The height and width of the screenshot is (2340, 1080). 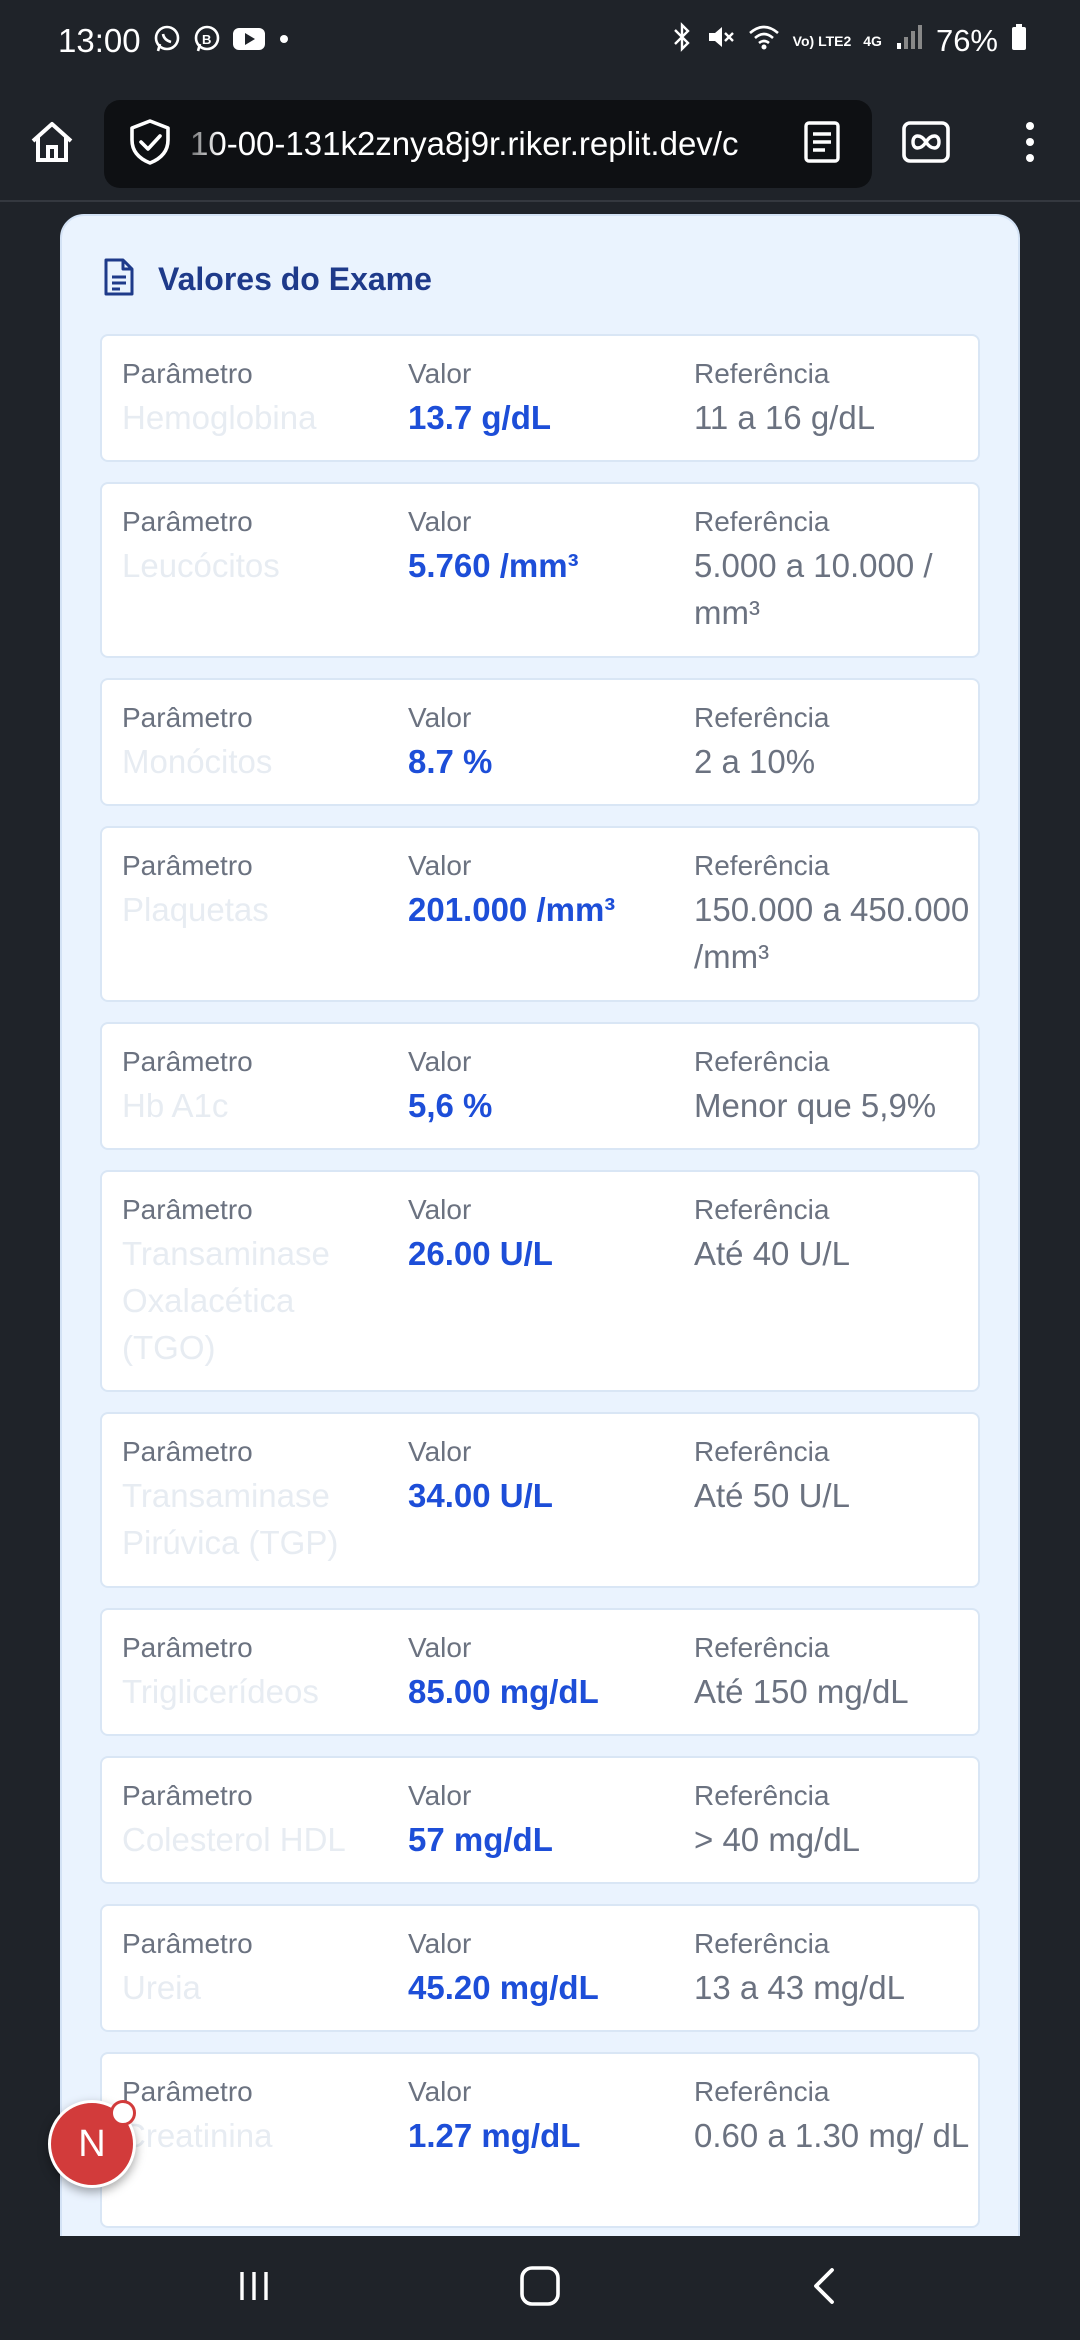 I want to click on back-icon, so click(x=824, y=2288).